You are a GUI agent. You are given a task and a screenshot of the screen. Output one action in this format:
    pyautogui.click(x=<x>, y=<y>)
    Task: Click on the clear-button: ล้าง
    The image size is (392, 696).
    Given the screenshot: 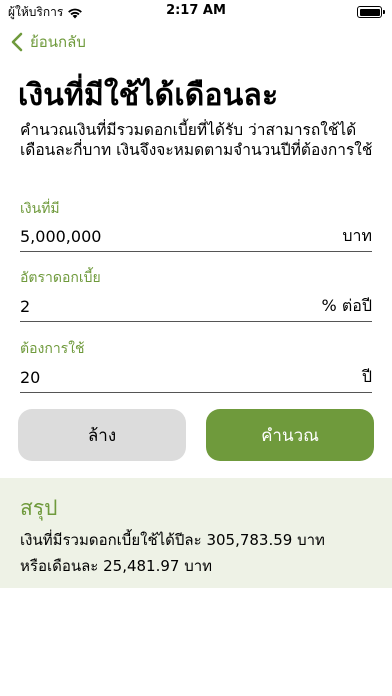 What is the action you would take?
    pyautogui.click(x=102, y=435)
    